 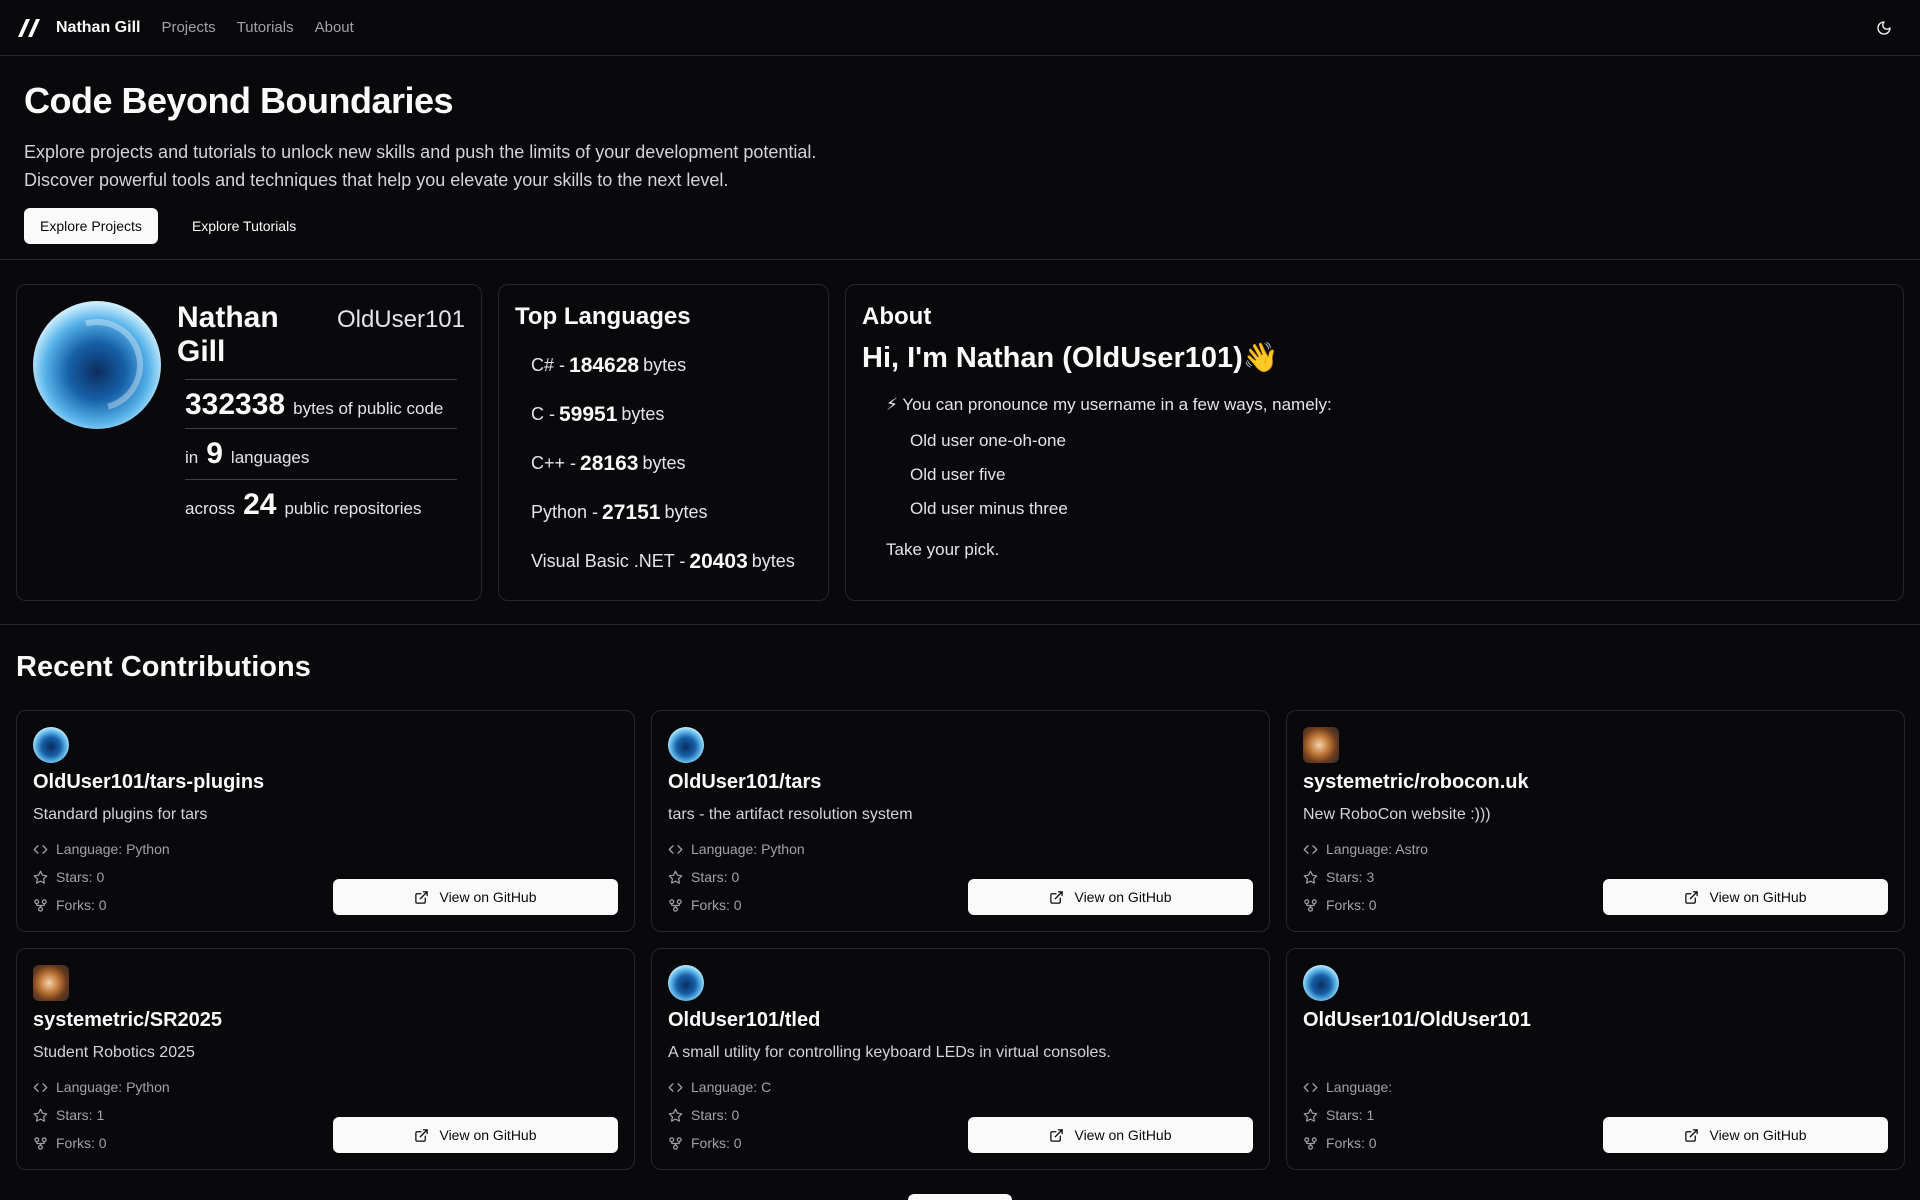 I want to click on language-name: C++ -, so click(x=554, y=463).